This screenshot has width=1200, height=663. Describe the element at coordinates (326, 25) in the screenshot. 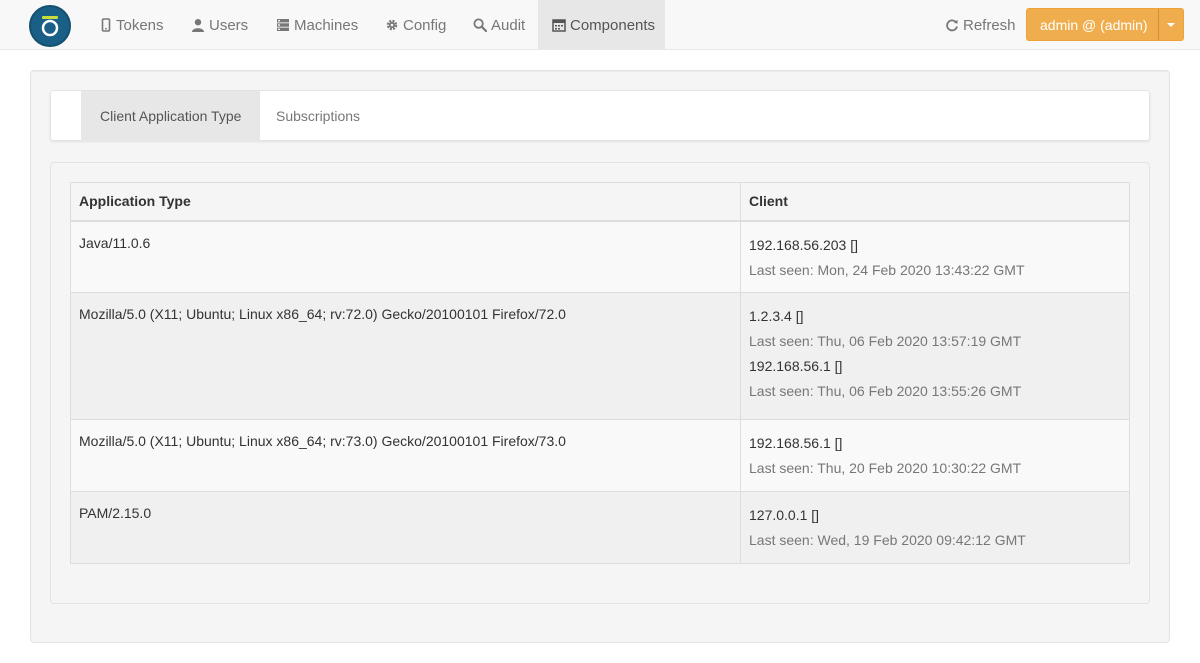

I see `nav-label: Machines` at that location.